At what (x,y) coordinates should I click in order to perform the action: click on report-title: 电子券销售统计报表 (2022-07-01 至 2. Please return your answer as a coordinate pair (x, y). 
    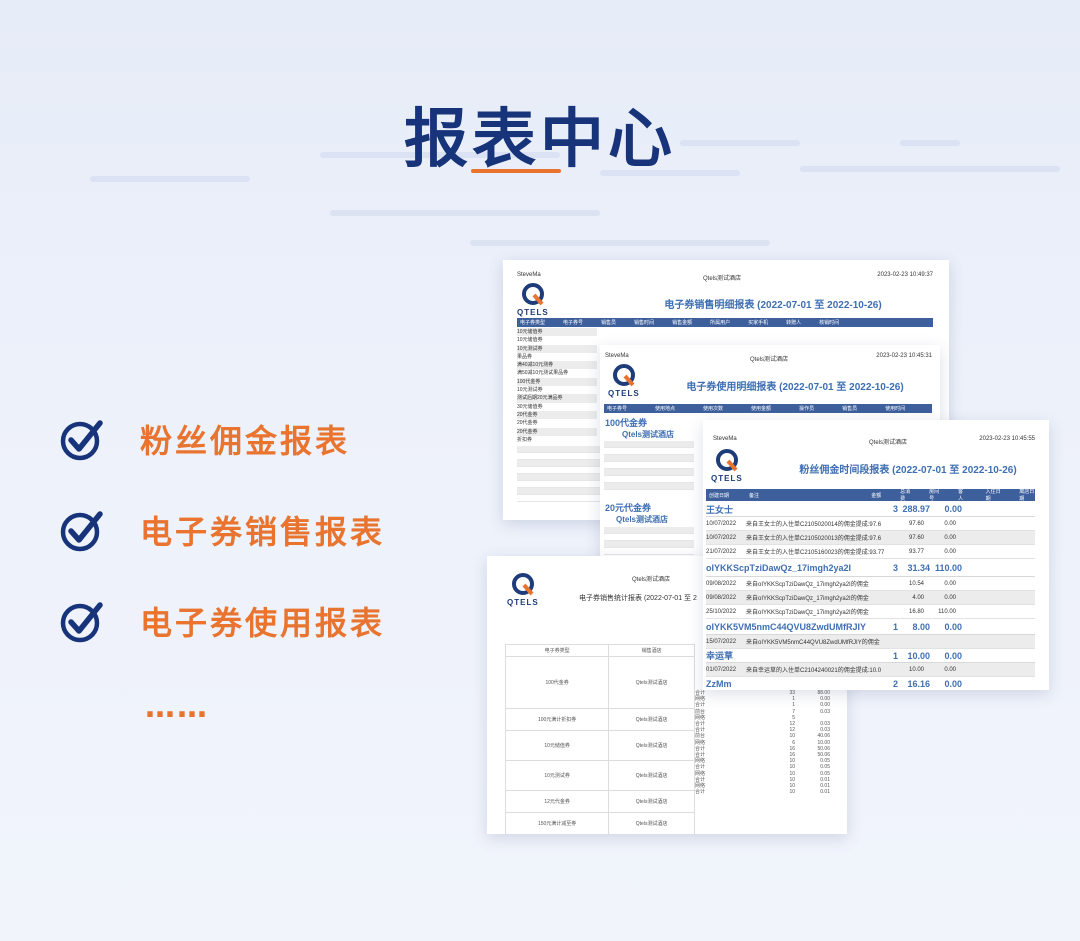
    Looking at the image, I should click on (638, 598).